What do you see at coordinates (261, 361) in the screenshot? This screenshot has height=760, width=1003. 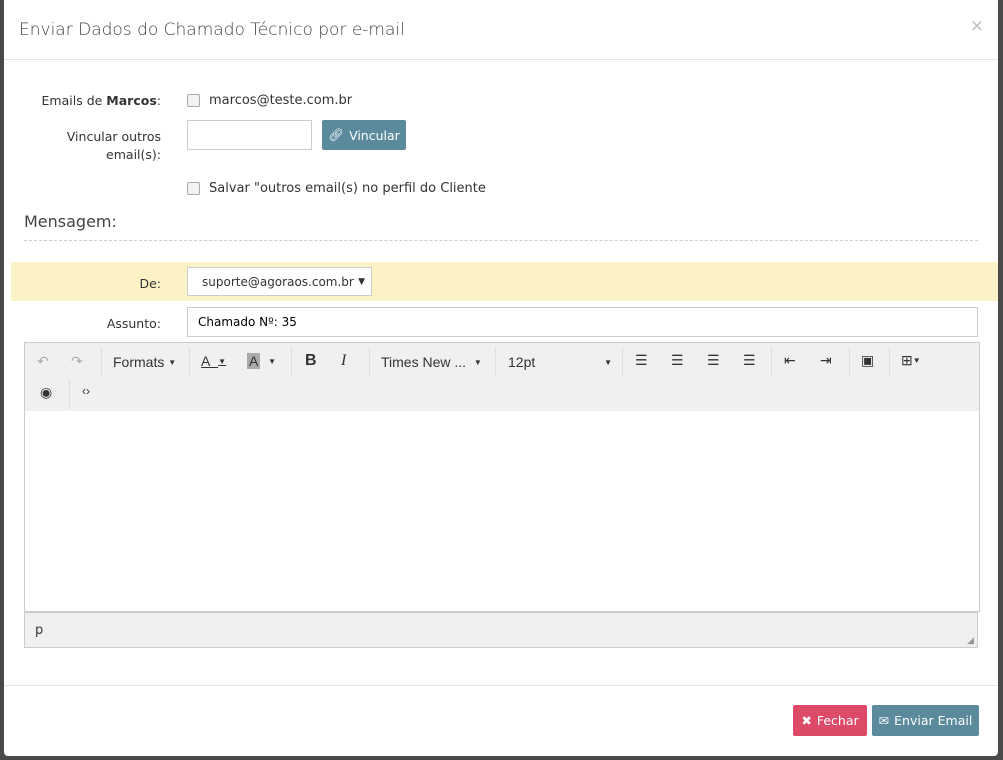 I see `background-color-icon: A ▼` at bounding box center [261, 361].